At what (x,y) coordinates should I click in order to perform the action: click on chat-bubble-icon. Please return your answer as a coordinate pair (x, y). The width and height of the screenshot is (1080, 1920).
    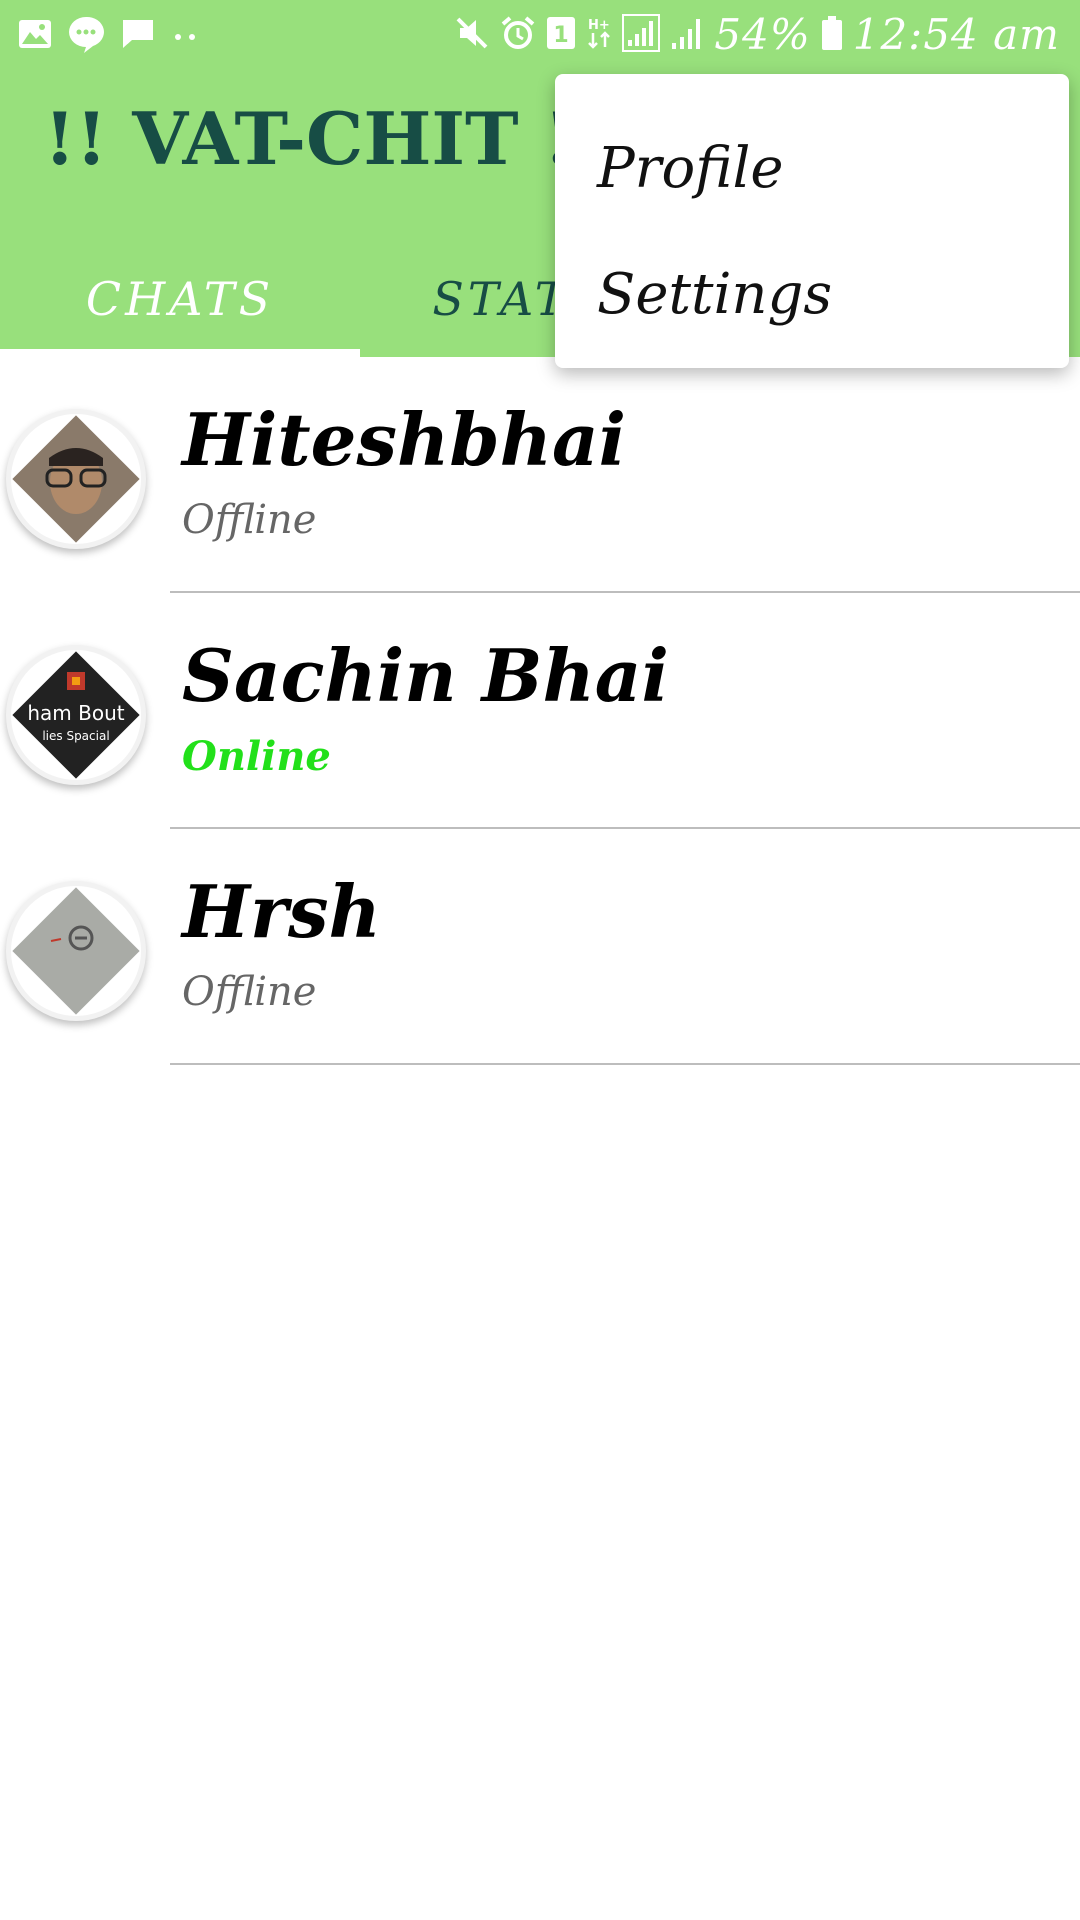
    Looking at the image, I should click on (86, 36).